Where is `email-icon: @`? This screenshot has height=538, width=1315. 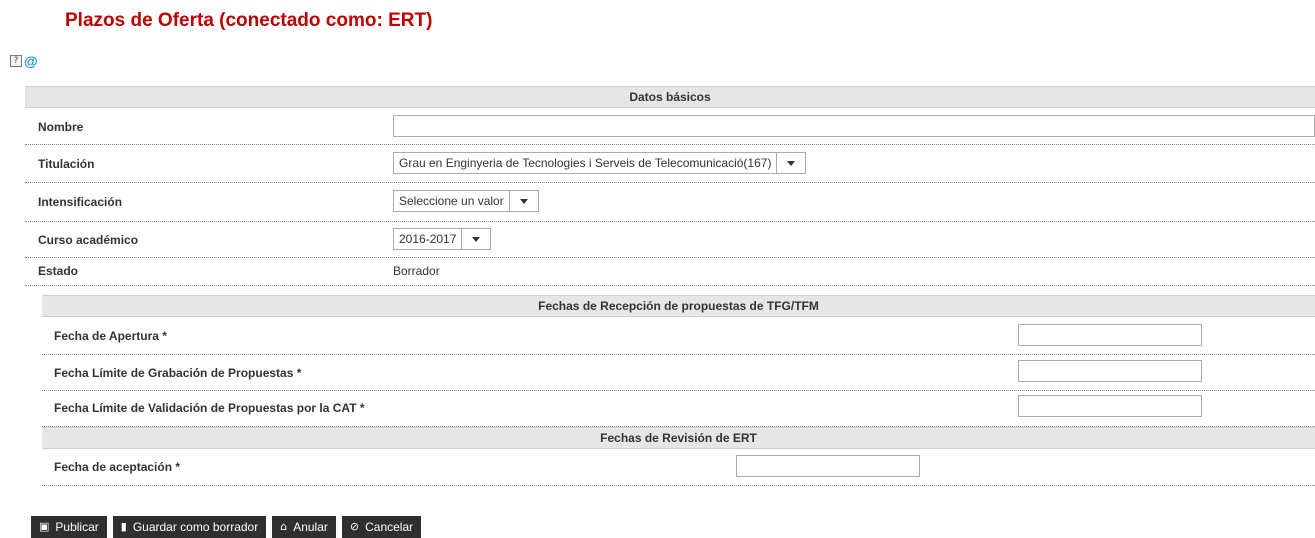 email-icon: @ is located at coordinates (31, 61).